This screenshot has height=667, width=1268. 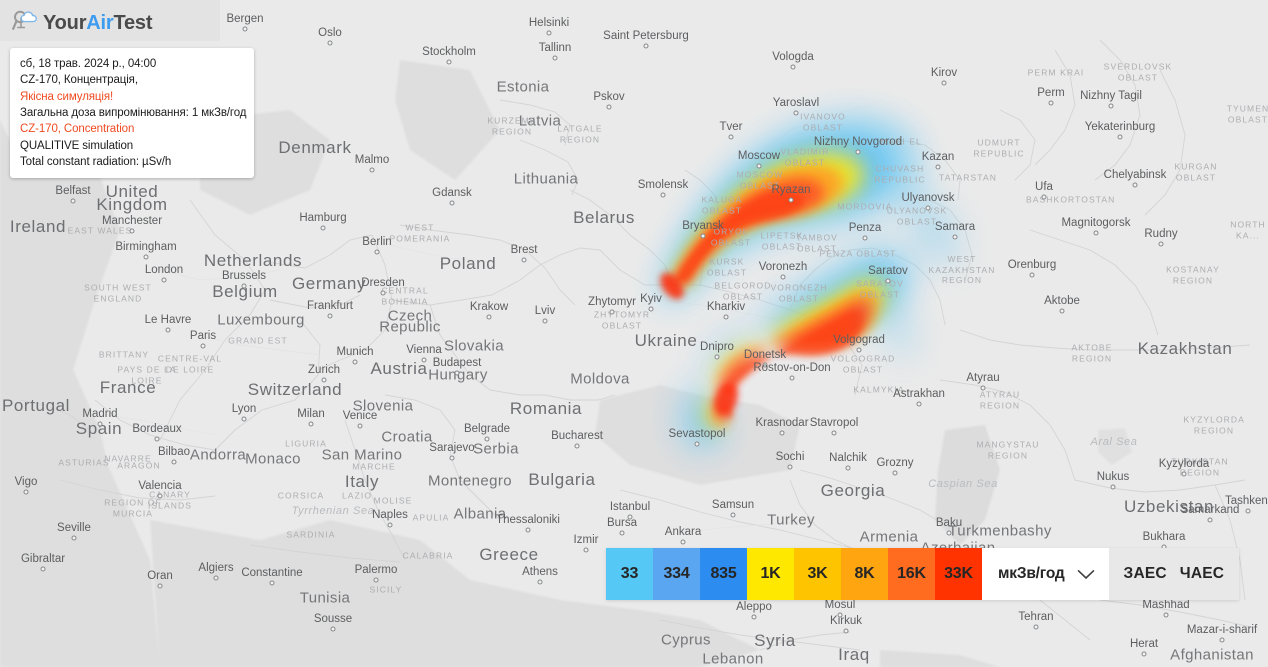 What do you see at coordinates (817, 574) in the screenshot?
I see `legend-swatch: 3K` at bounding box center [817, 574].